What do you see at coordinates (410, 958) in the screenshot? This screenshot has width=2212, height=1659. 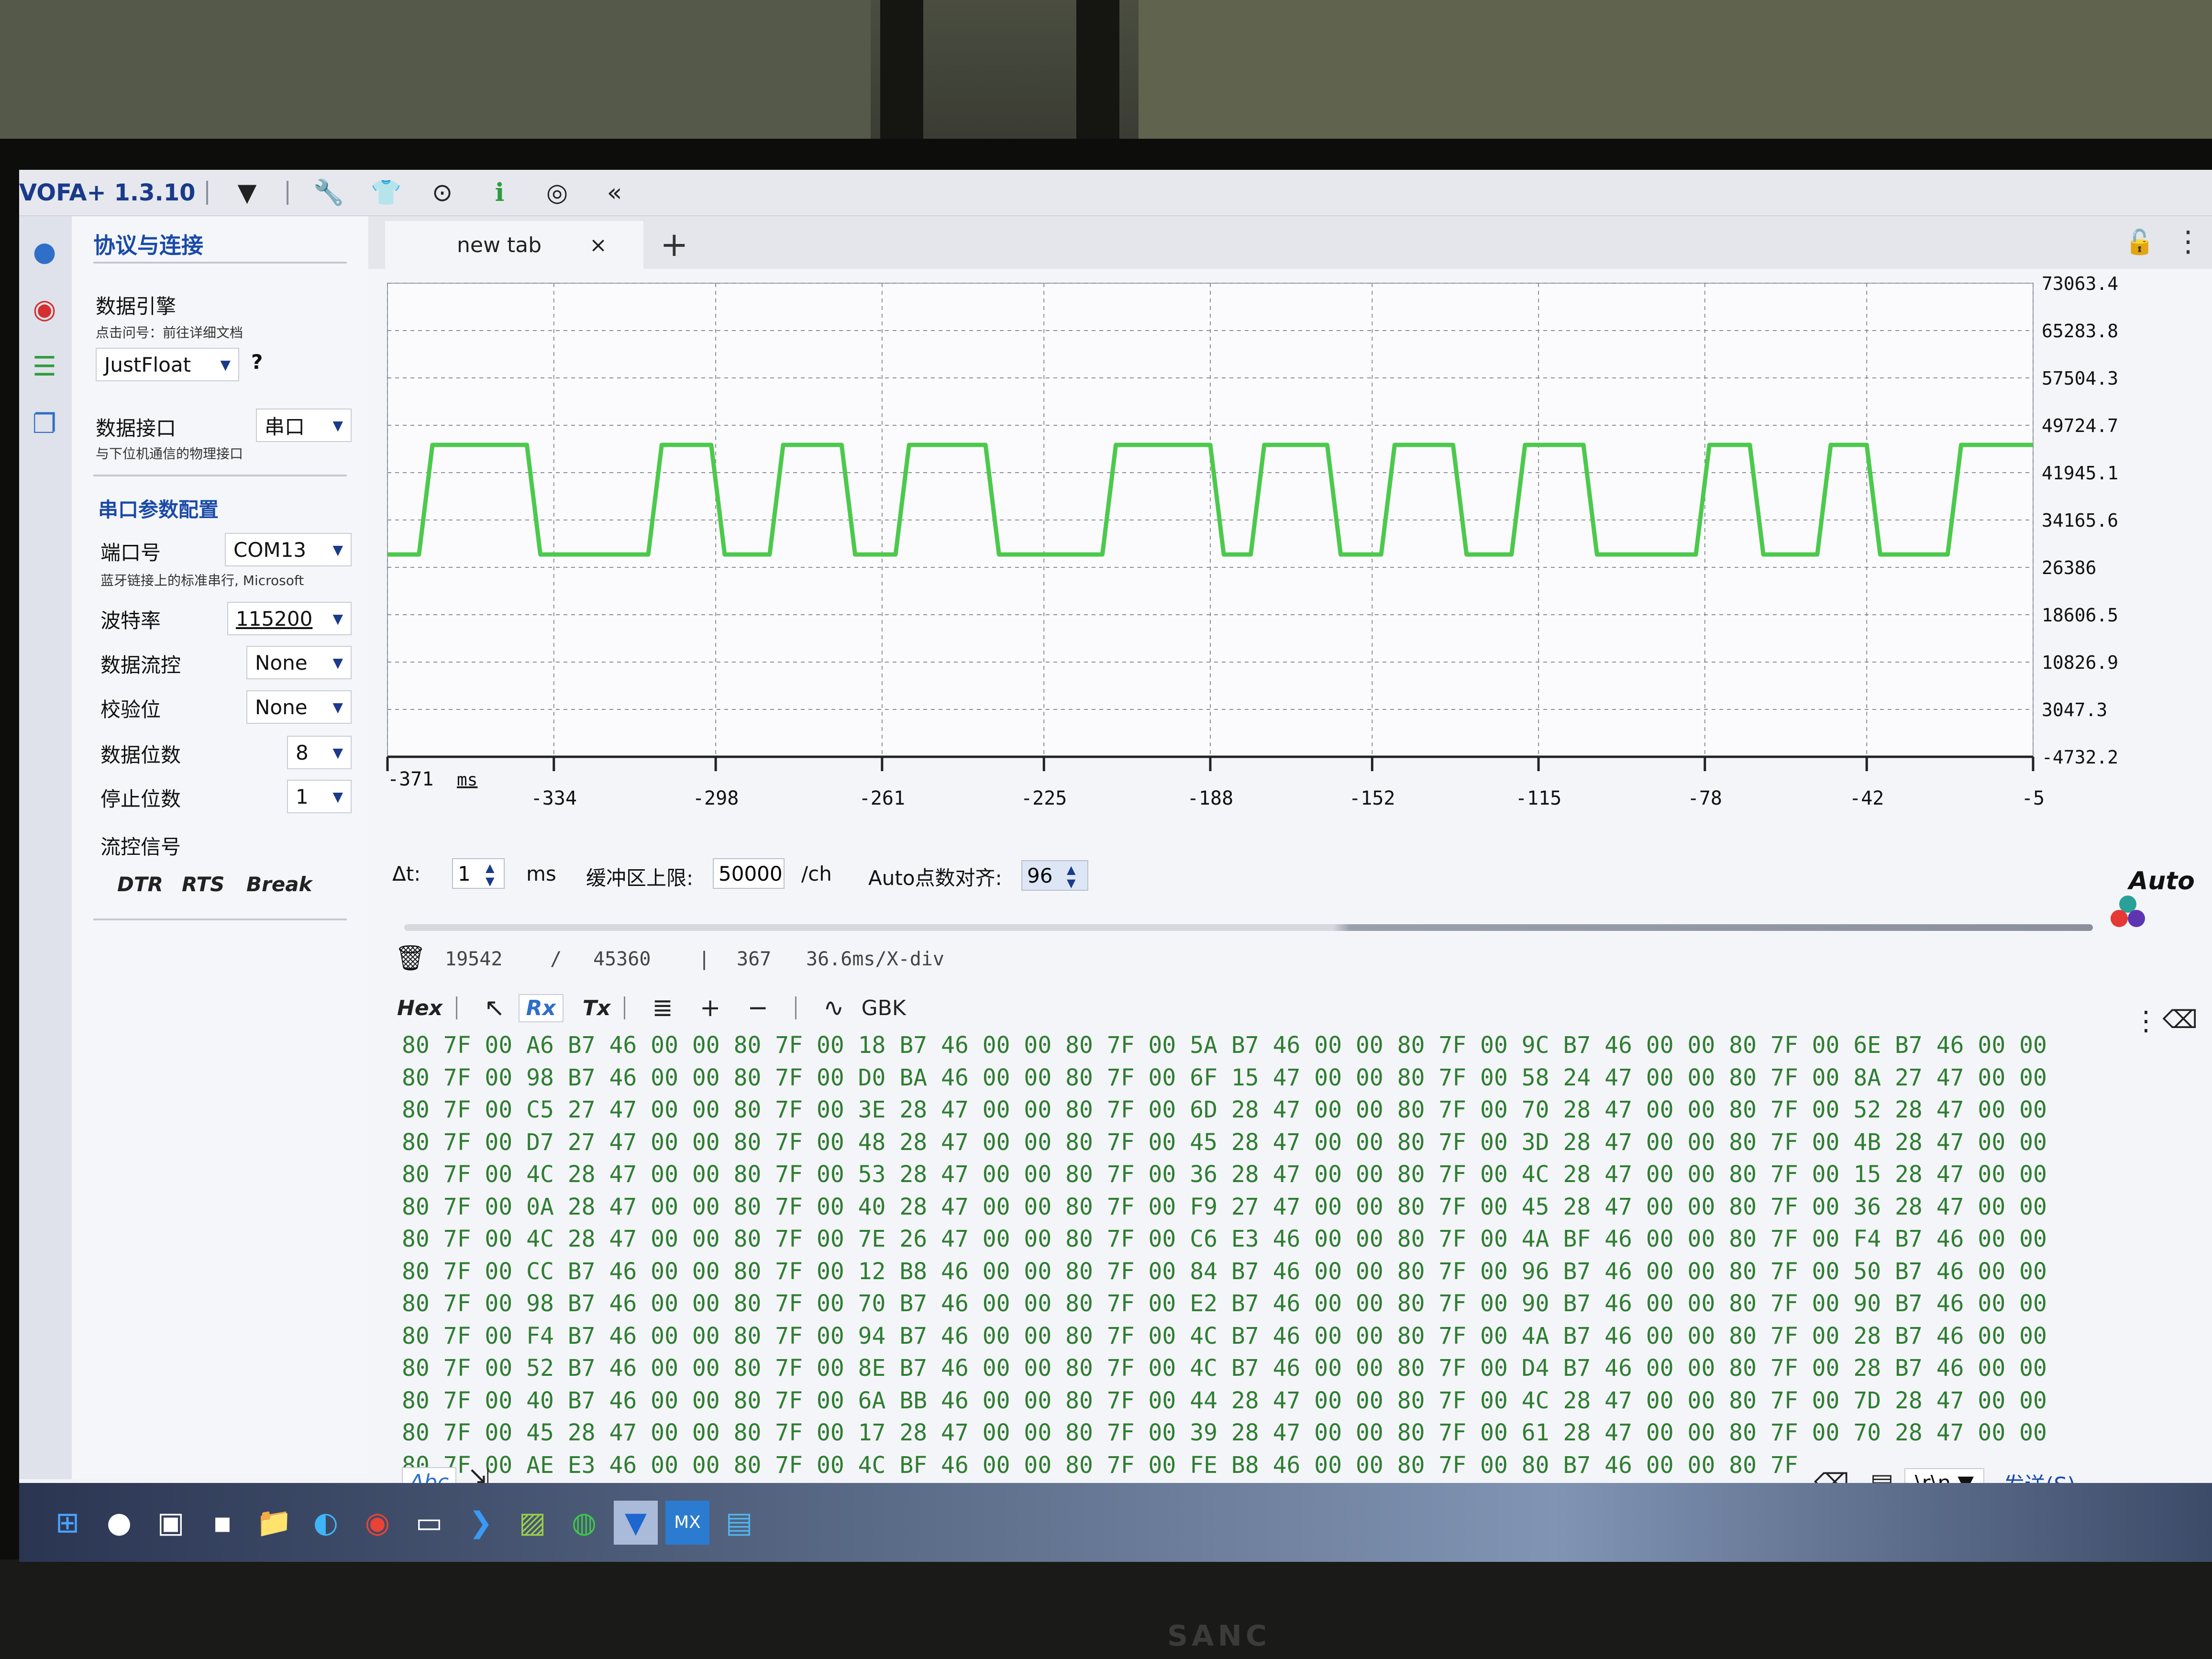 I see `trash-icon: 🗑` at bounding box center [410, 958].